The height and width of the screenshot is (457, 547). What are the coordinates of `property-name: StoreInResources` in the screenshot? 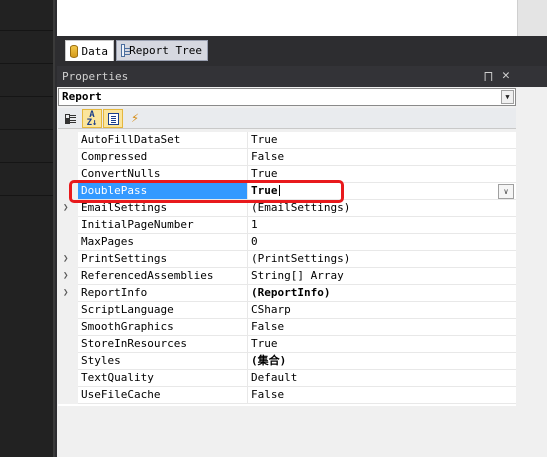 It's located at (163, 344).